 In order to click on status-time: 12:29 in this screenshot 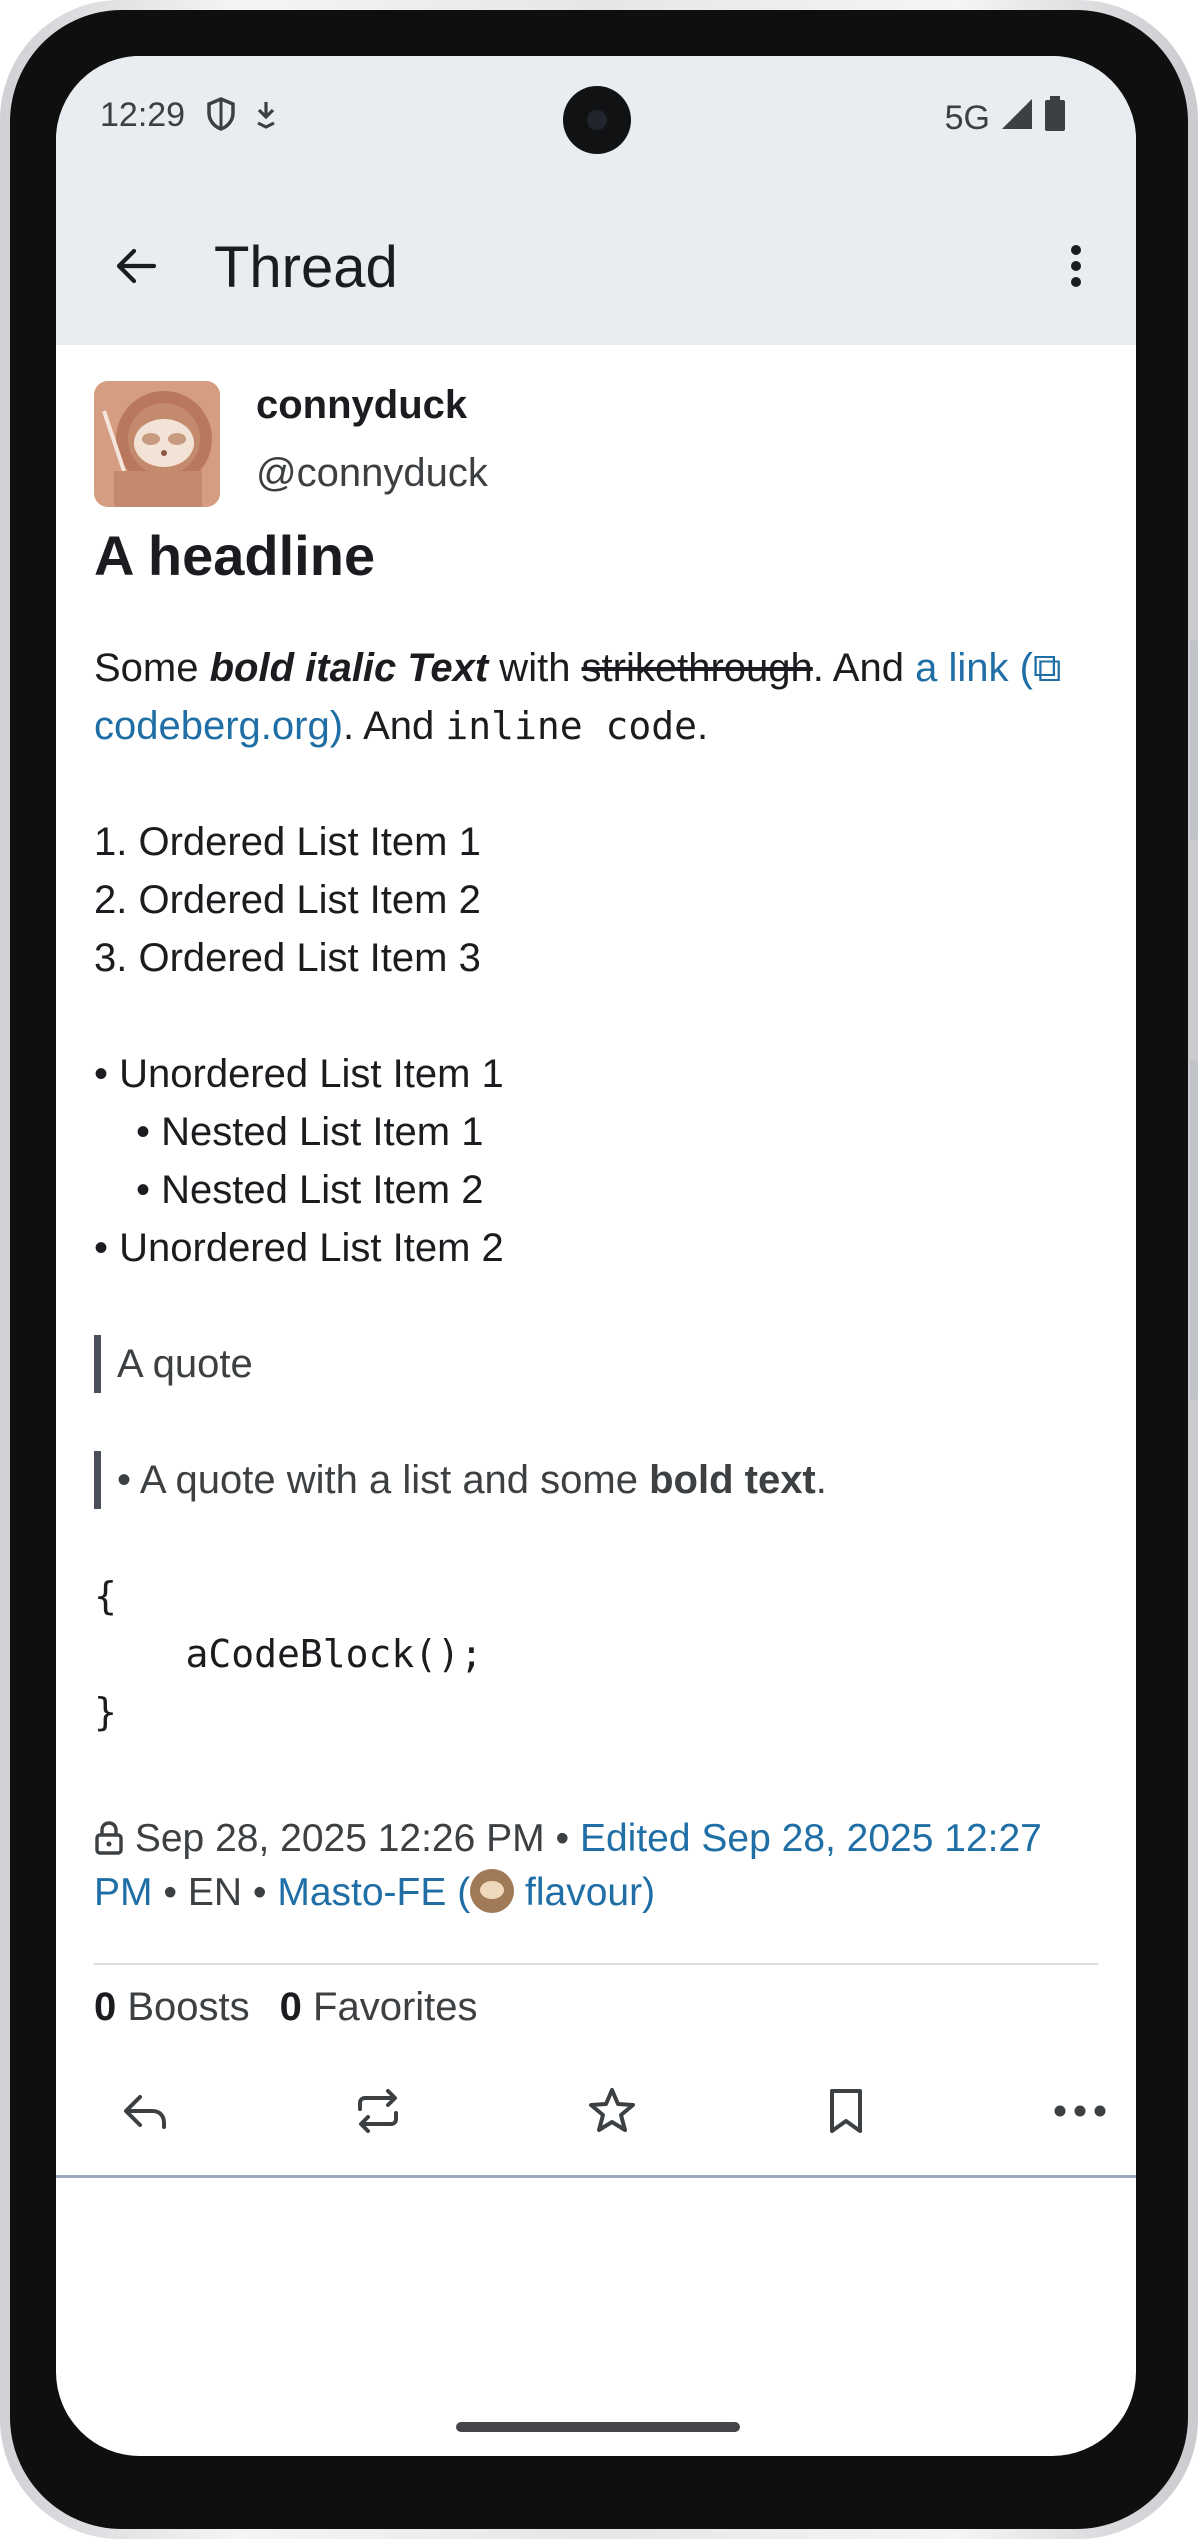, I will do `click(143, 115)`.